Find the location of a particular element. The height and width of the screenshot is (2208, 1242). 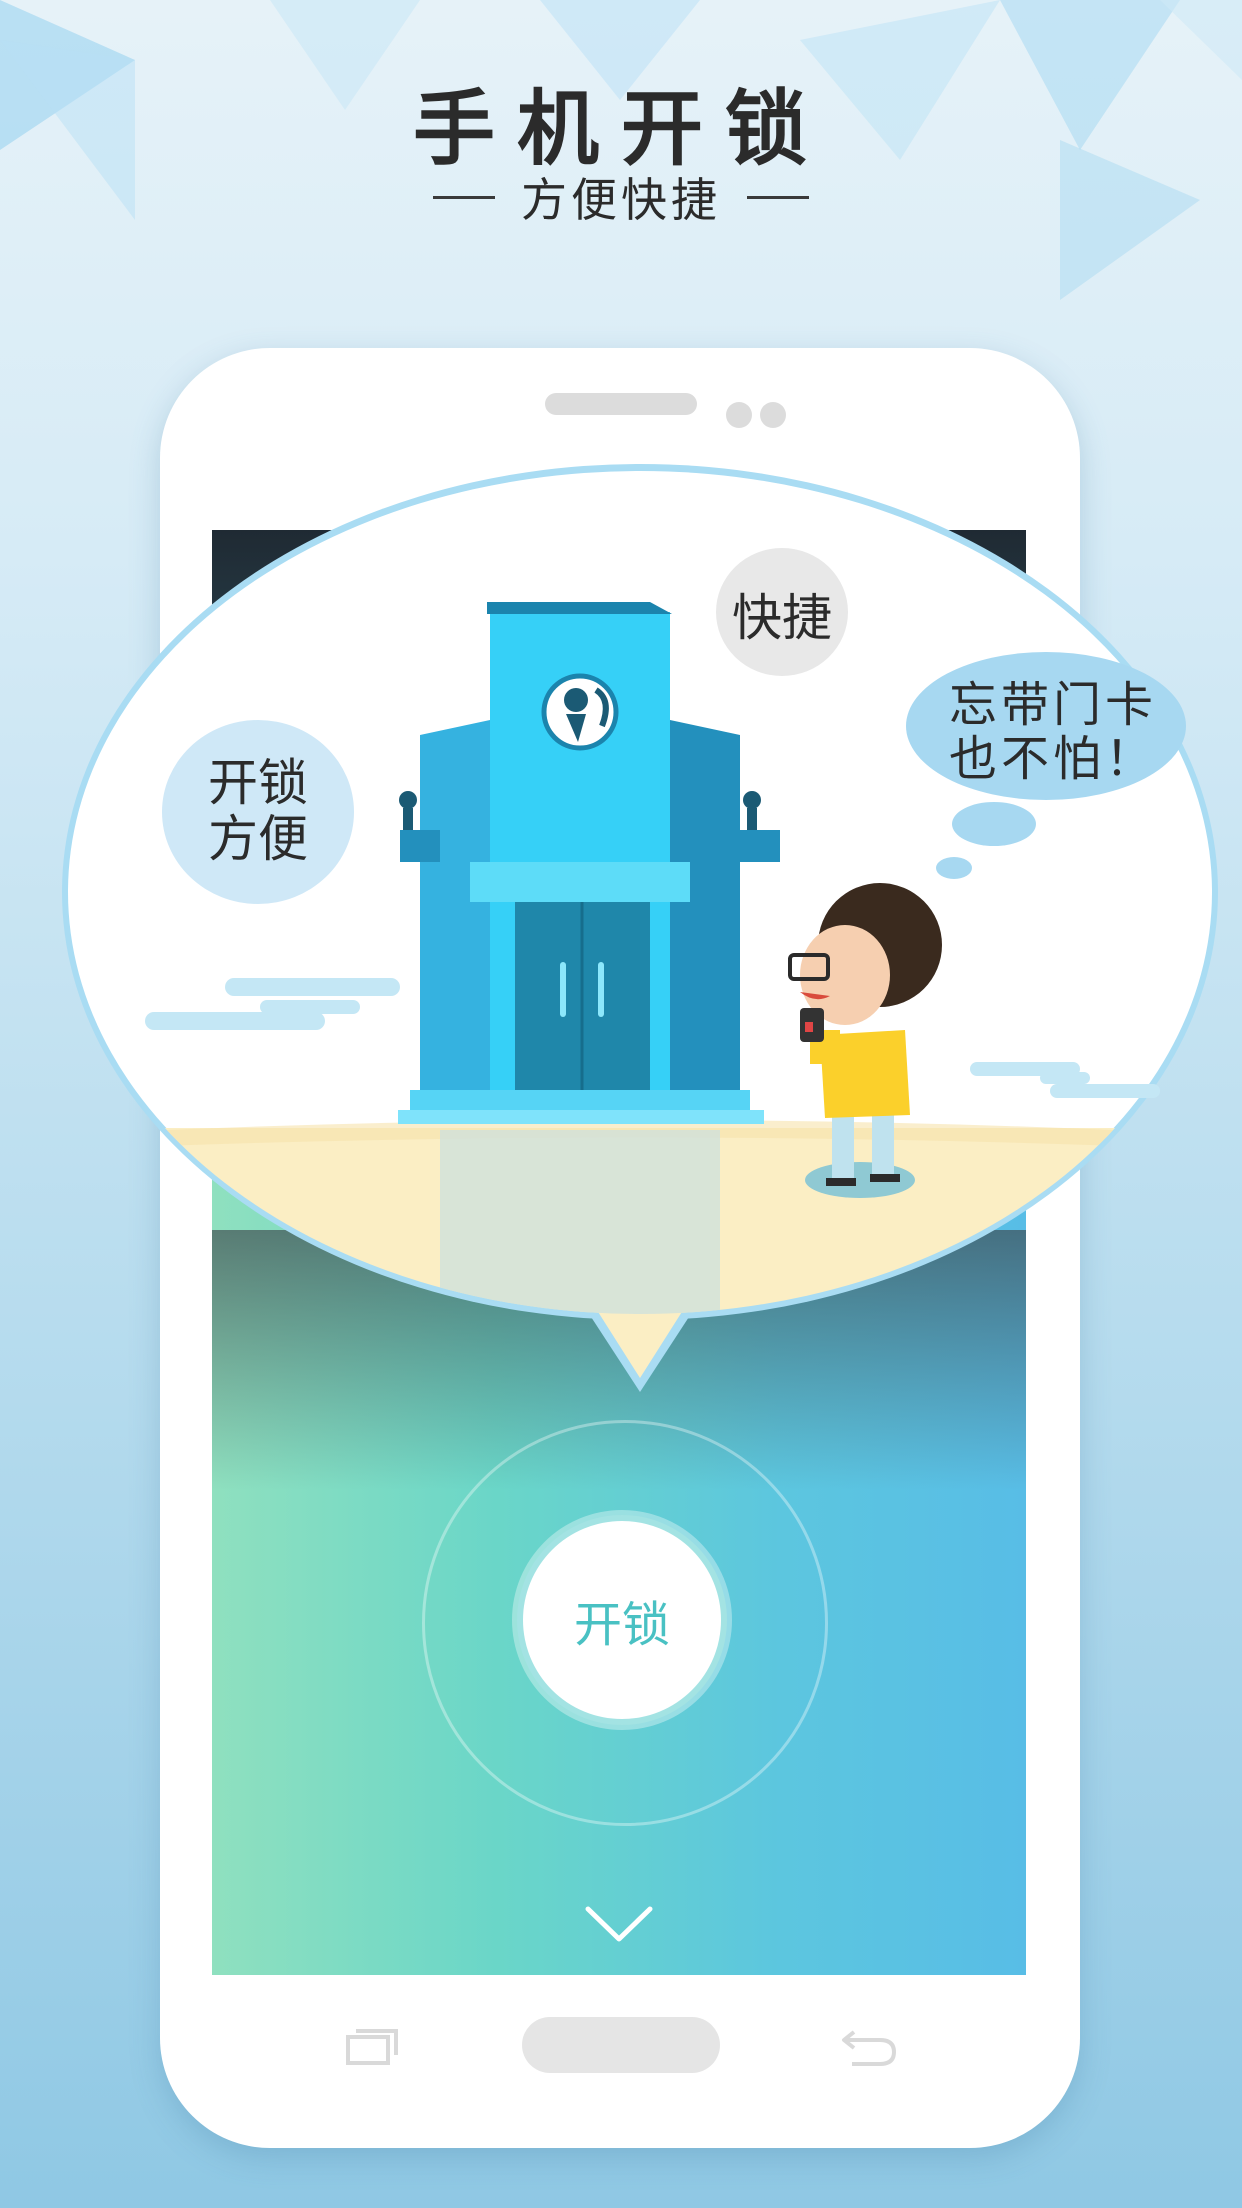

unlock-button-label: 开锁 is located at coordinates (621, 1625).